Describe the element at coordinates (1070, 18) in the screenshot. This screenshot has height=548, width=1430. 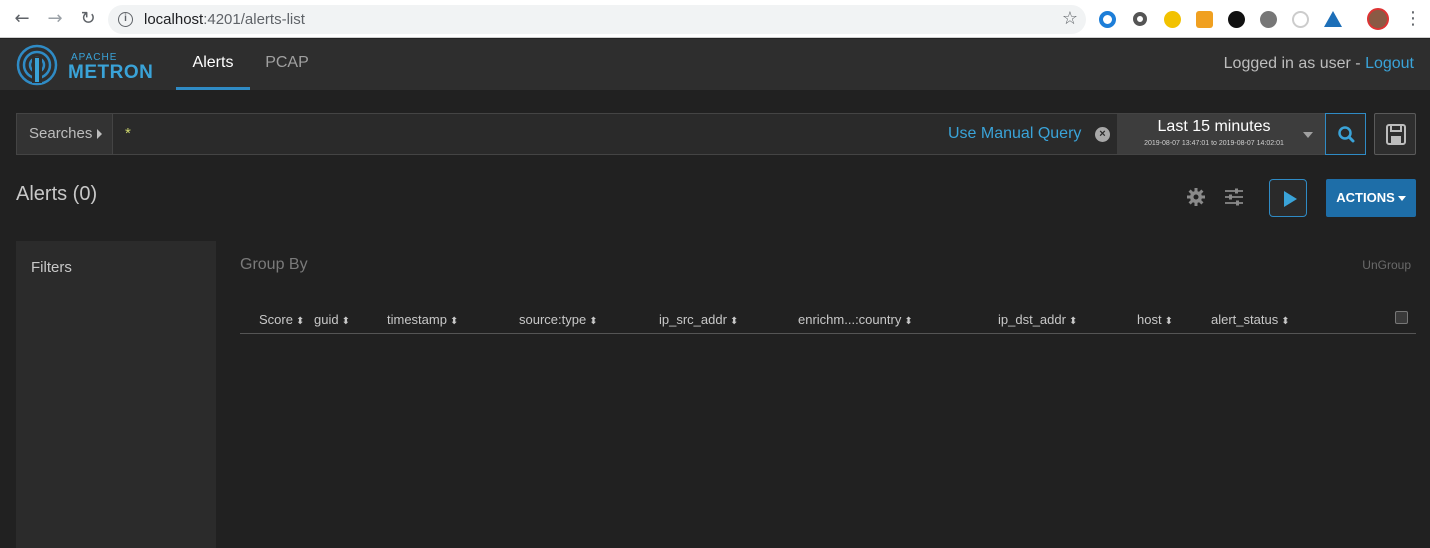
I see `bookmark-star-icon: ☆` at that location.